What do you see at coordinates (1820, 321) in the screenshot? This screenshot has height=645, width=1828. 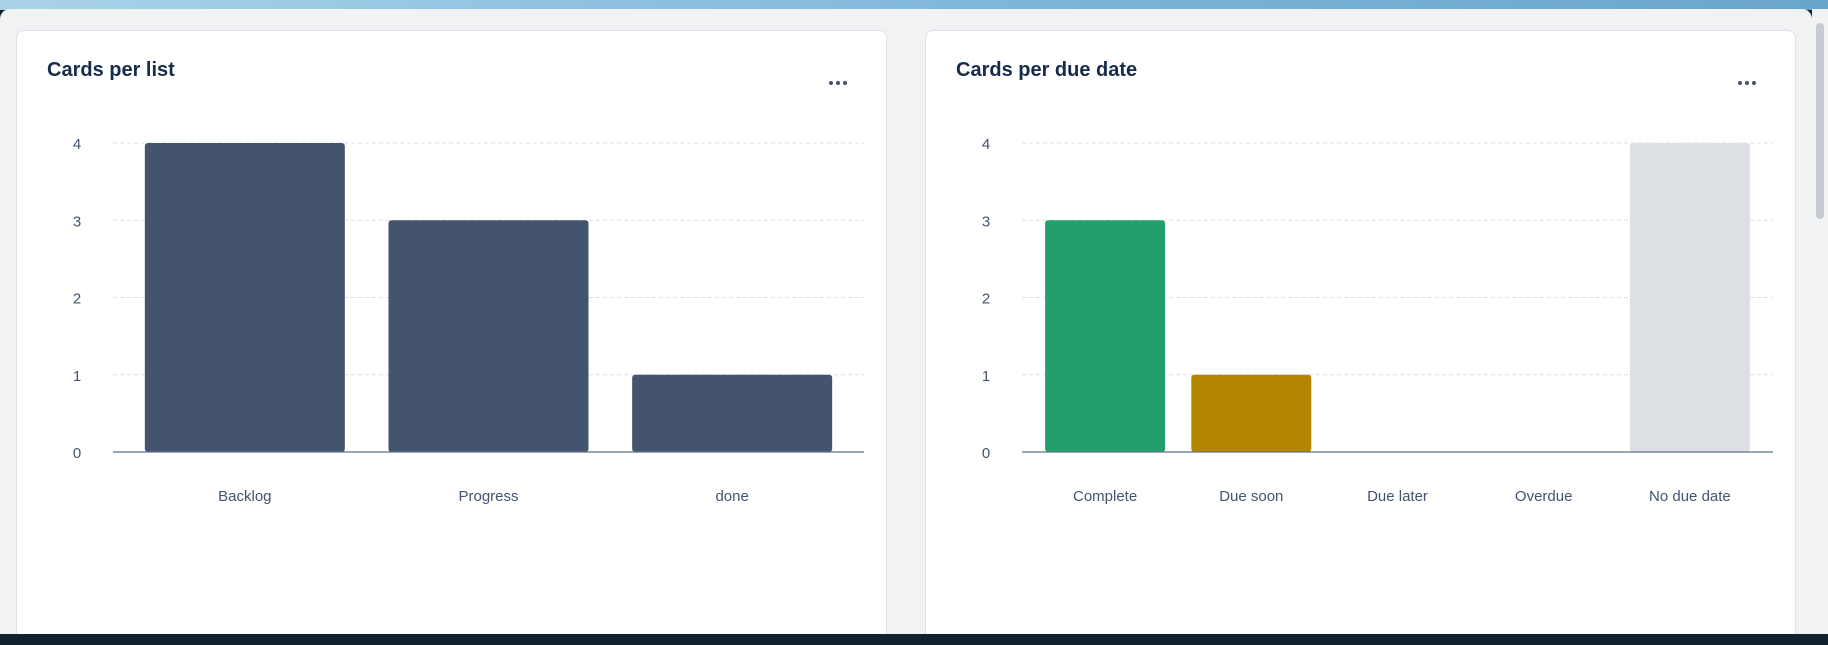 I see `vertical-scrollbar` at bounding box center [1820, 321].